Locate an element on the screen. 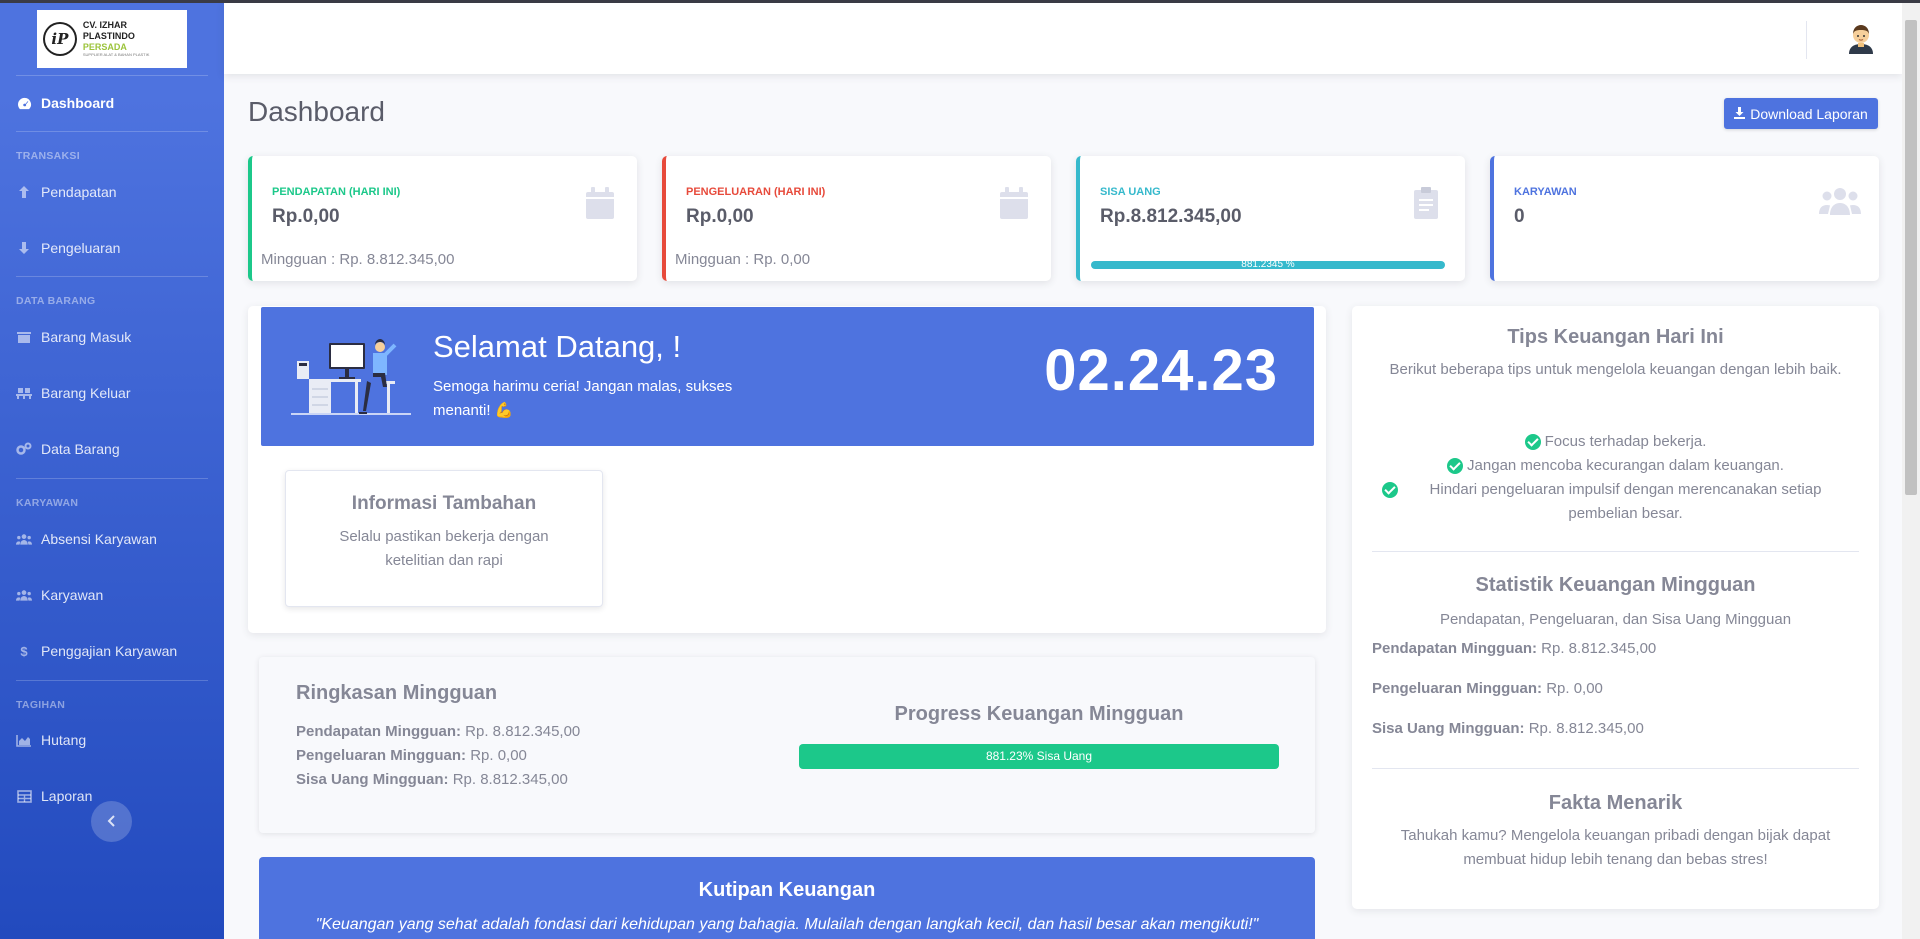 Image resolution: width=1920 pixels, height=939 pixels. card-sisa-uang: SISA UANG Rp.8.812.345,00 881.2345 % is located at coordinates (1270, 218).